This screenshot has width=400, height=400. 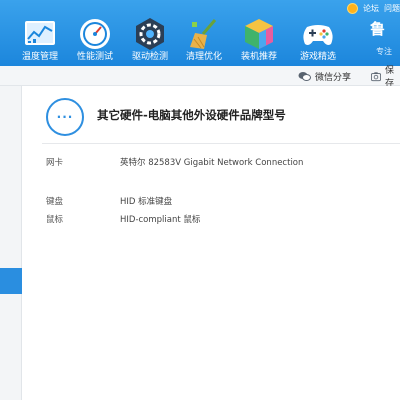 I want to click on thermometer-chart-icon, so click(x=40, y=33).